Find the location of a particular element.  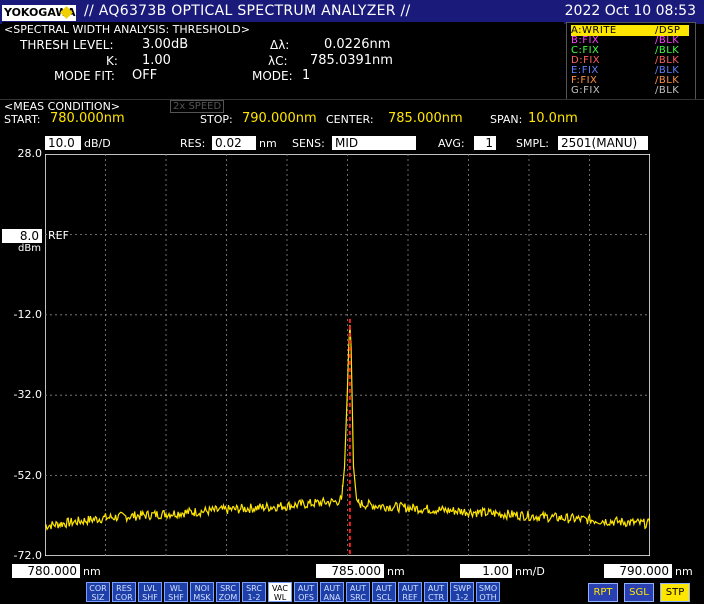

softkey-line: SIZ is located at coordinates (98, 597).